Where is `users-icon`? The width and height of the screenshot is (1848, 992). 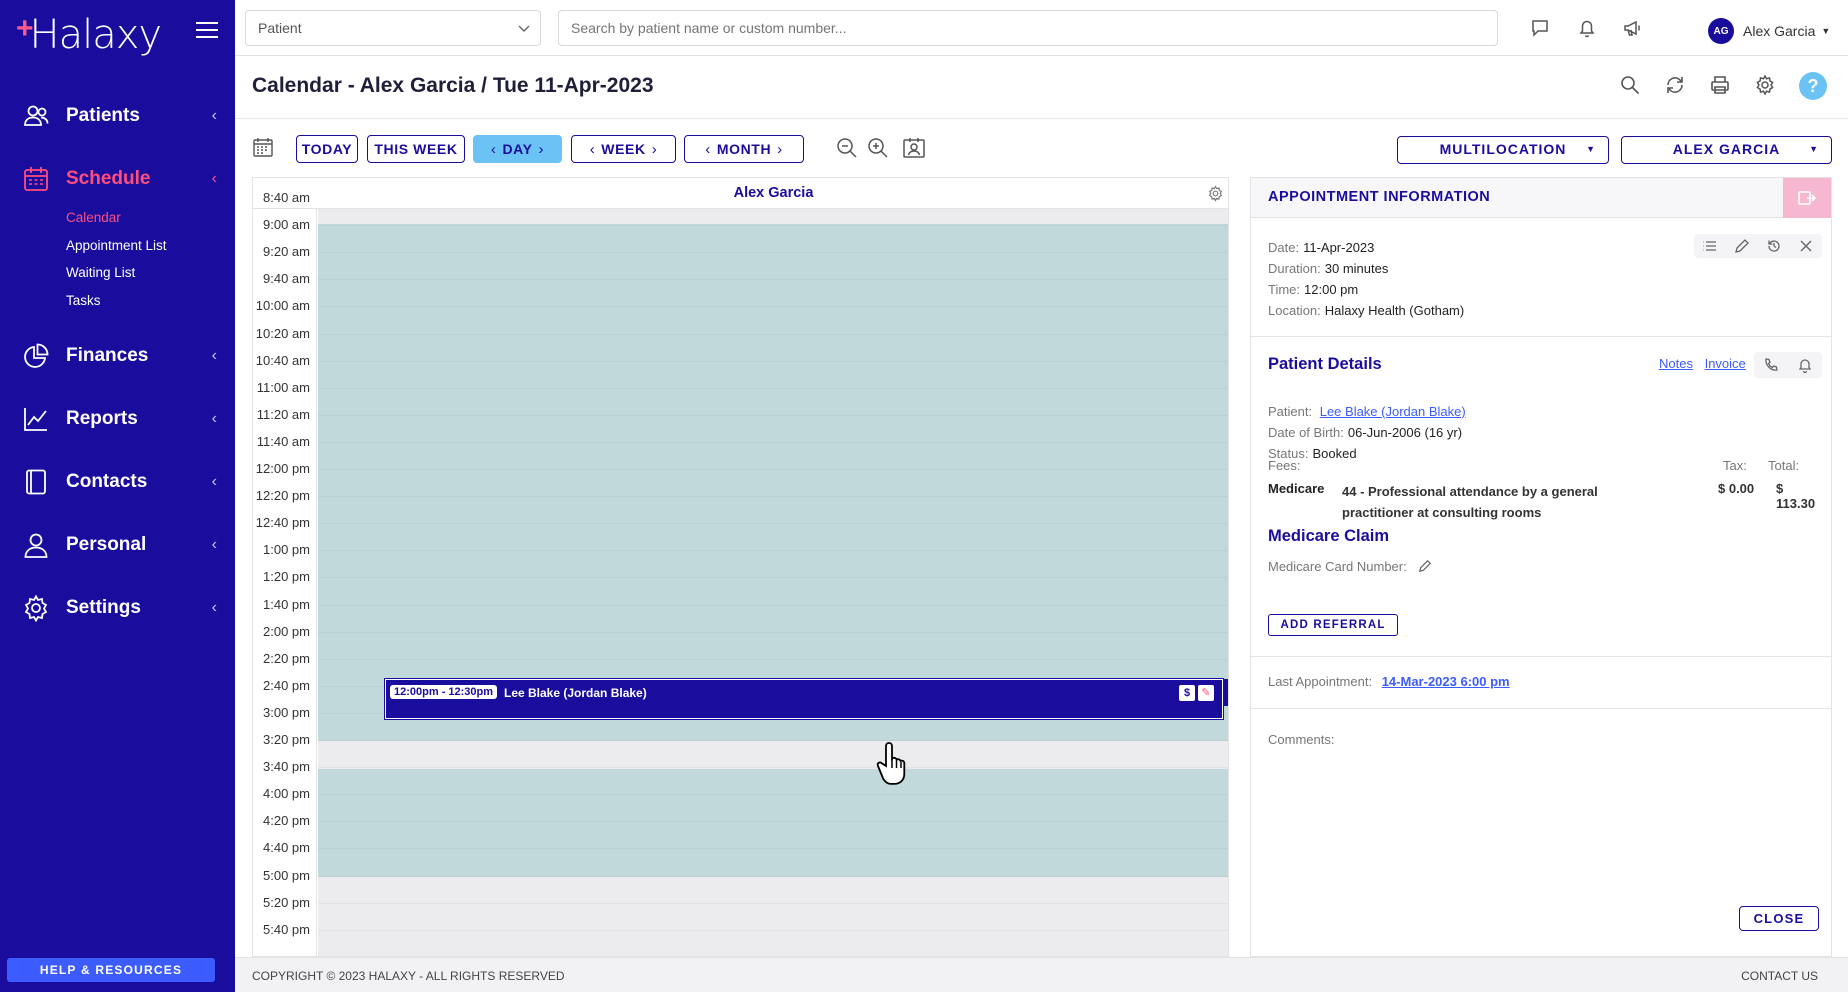 users-icon is located at coordinates (36, 115).